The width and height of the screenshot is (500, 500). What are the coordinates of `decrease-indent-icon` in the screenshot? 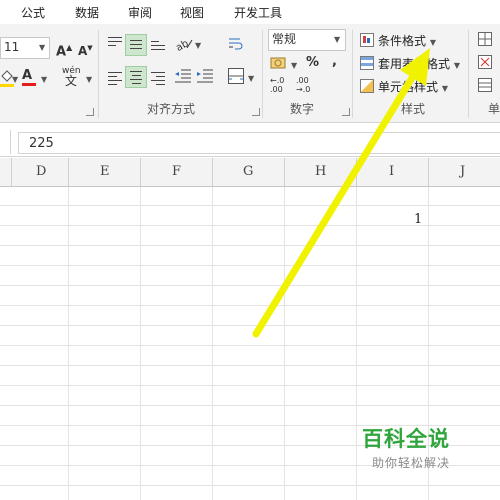 It's located at (183, 78).